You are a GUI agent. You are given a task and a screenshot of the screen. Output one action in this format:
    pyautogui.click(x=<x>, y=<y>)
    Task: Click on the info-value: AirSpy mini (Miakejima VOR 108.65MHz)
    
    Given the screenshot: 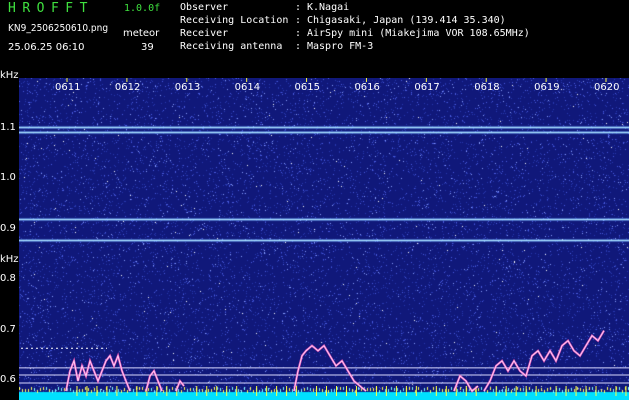 What is the action you would take?
    pyautogui.click(x=418, y=33)
    